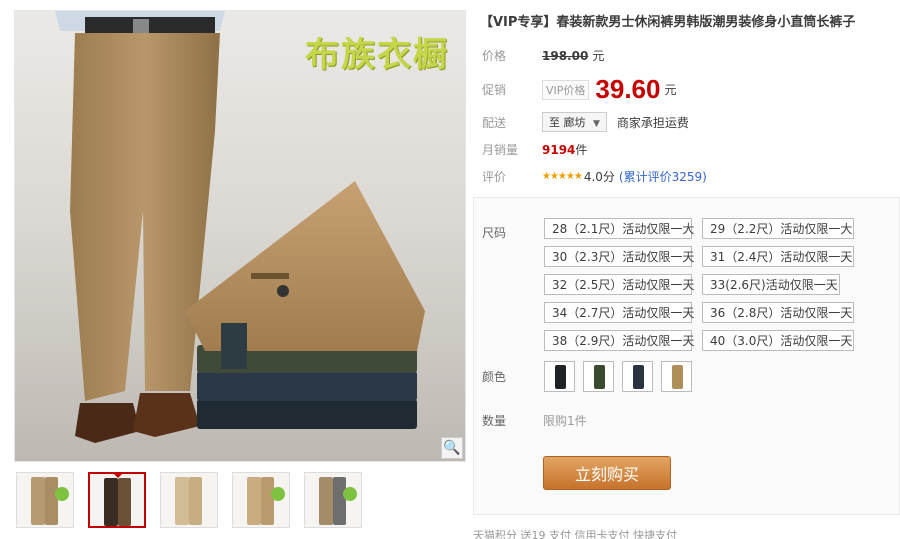 This screenshot has width=900, height=539. What do you see at coordinates (581, 150) in the screenshot?
I see `sales-unit: 件` at bounding box center [581, 150].